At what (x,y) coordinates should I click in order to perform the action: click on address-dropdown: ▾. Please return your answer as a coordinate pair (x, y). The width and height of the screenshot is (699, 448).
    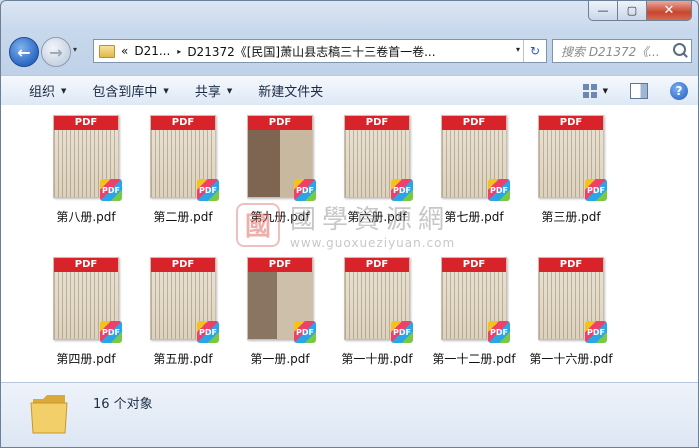
    Looking at the image, I should click on (518, 49).